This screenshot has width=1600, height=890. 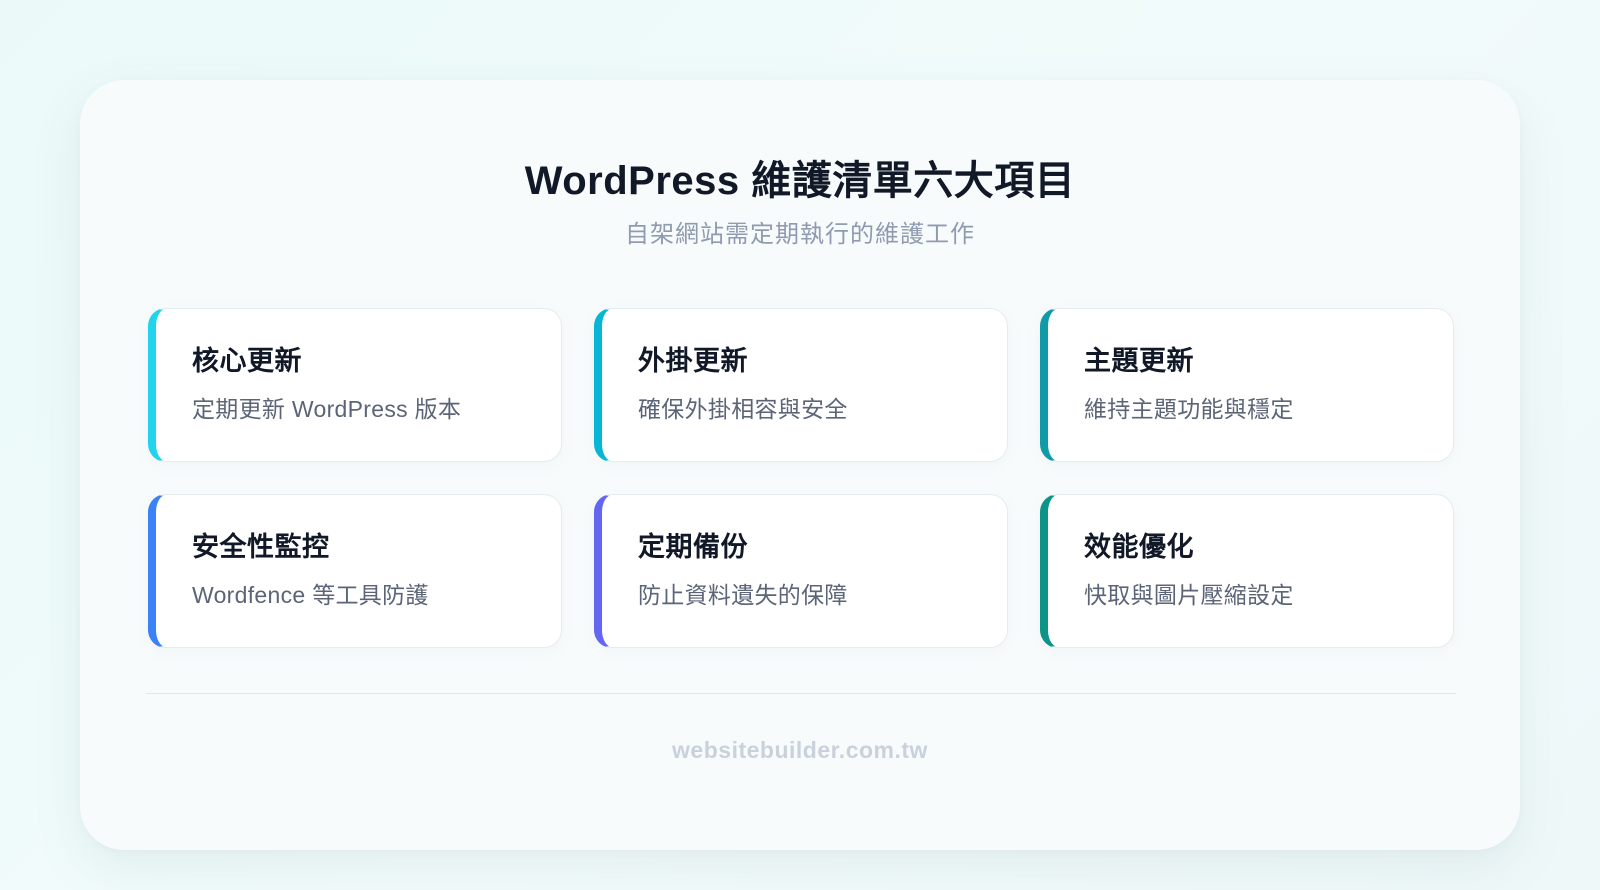 I want to click on card-title: 核心更新, so click(x=247, y=361).